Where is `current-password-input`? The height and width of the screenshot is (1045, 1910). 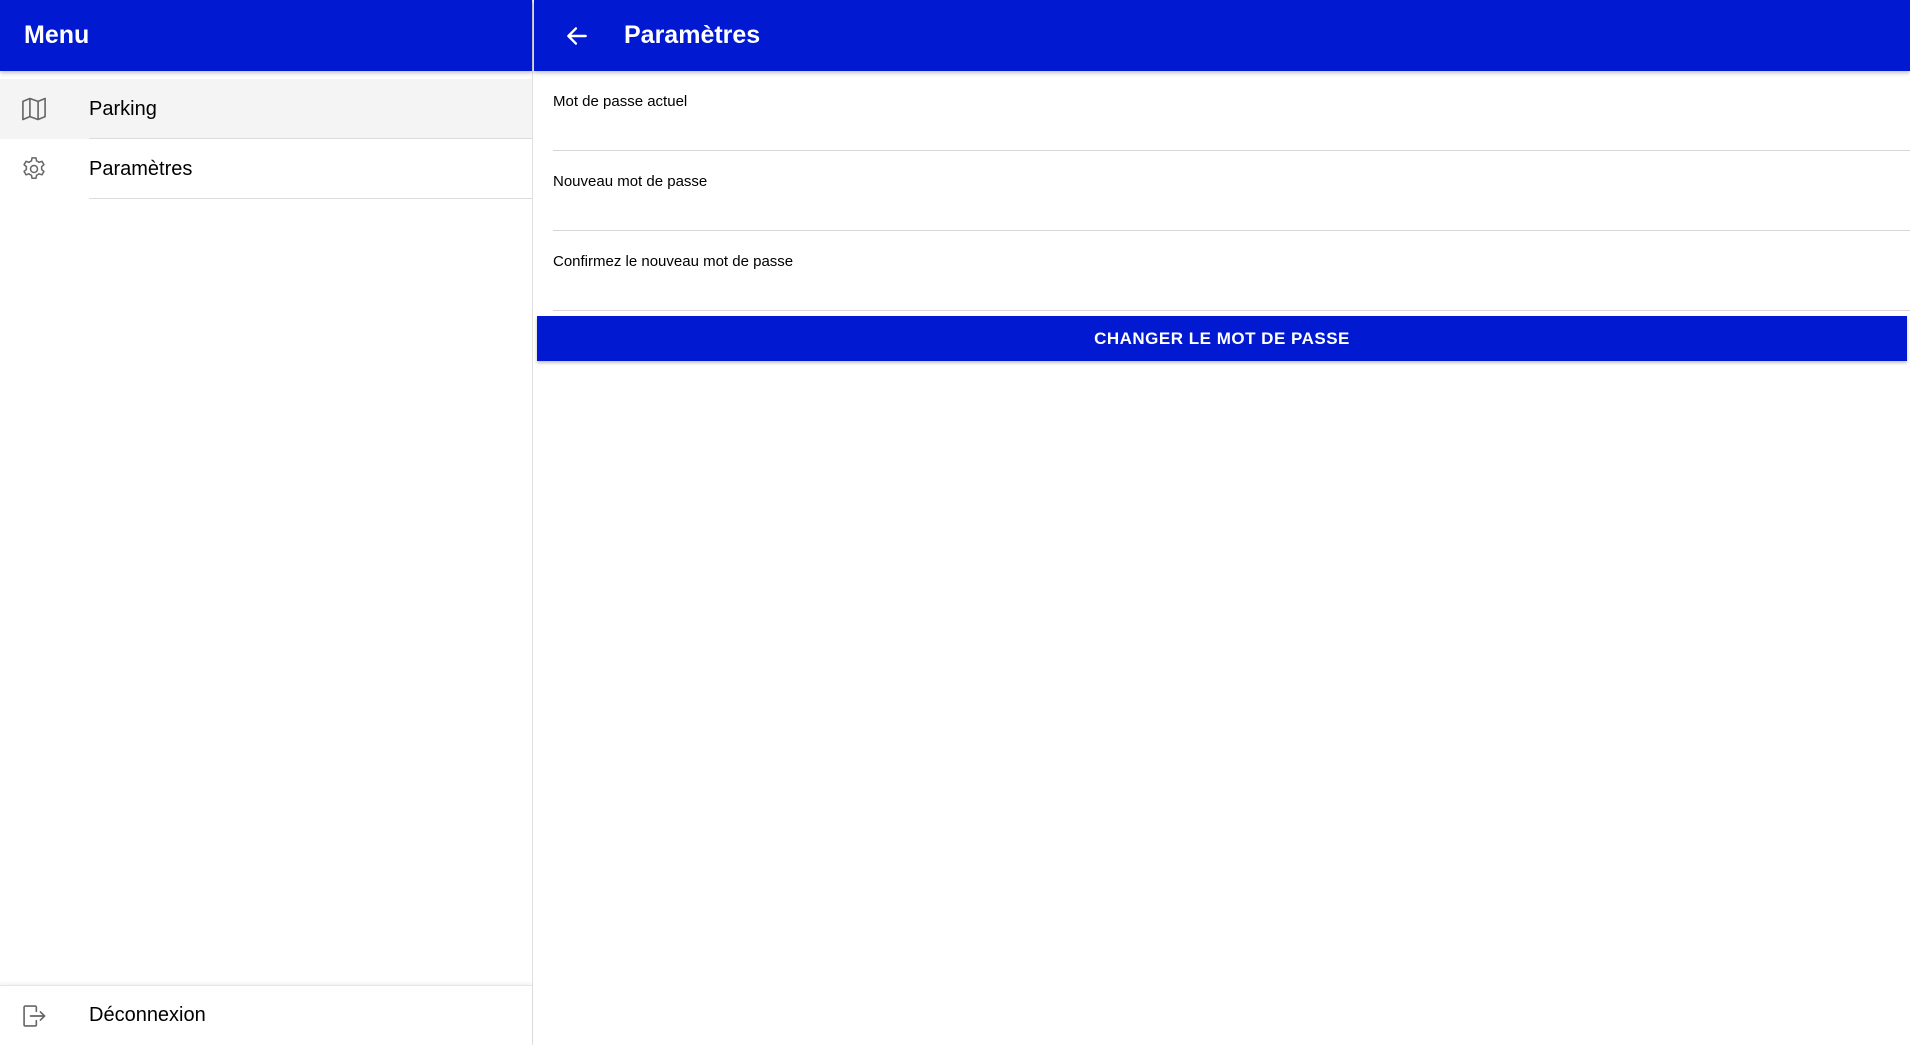 current-password-input is located at coordinates (1231, 131).